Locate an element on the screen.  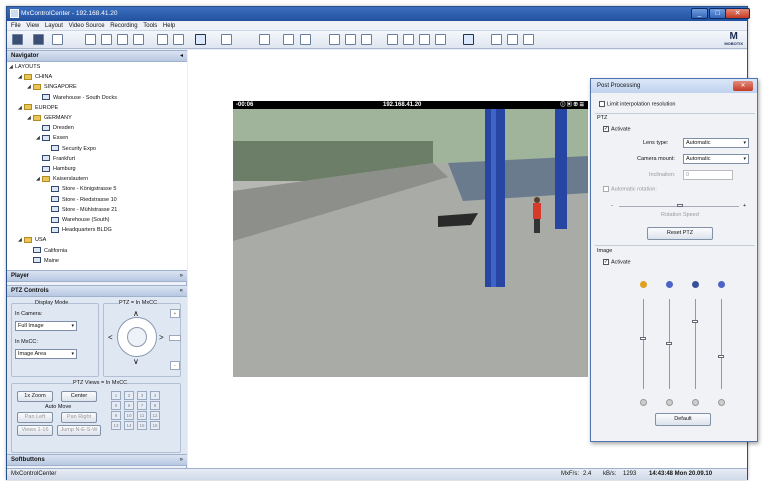
close-button: ✕ is located at coordinates (737, 13).